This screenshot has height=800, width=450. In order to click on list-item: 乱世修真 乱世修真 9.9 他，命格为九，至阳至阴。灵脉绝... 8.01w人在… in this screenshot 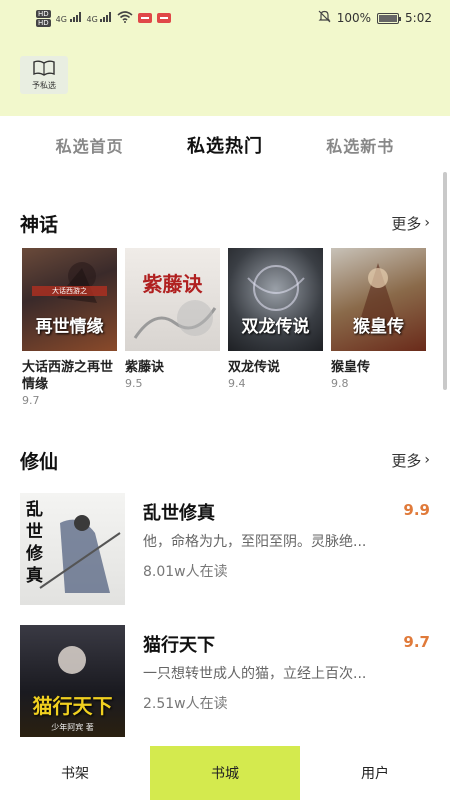, I will do `click(225, 549)`.